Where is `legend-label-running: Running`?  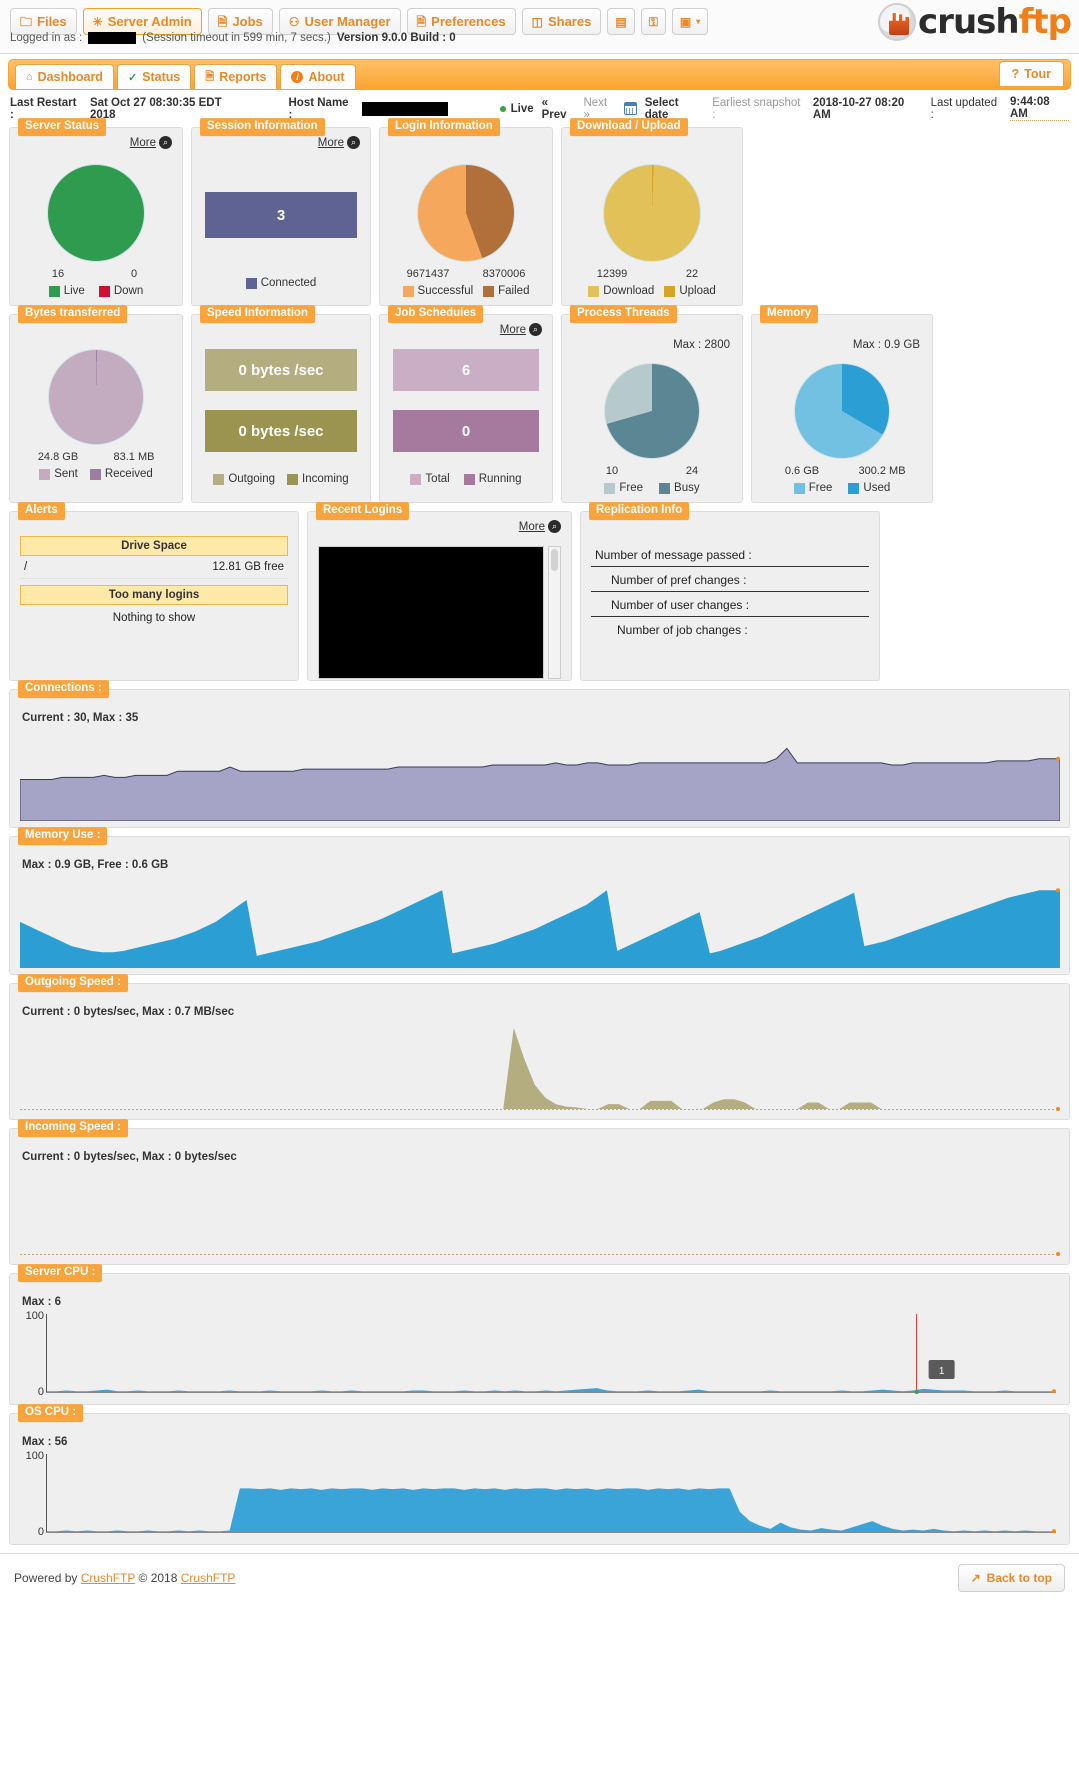 legend-label-running: Running is located at coordinates (500, 479).